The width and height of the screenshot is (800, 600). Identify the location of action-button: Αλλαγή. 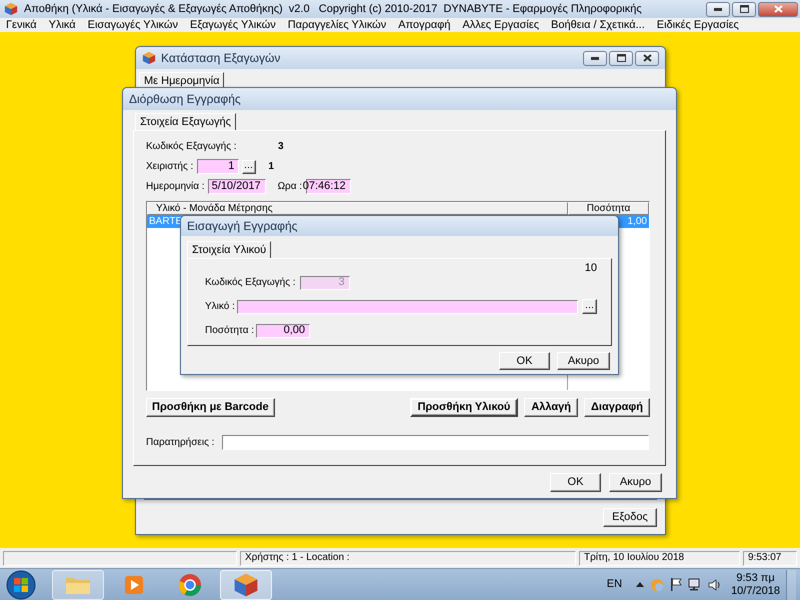
(551, 407).